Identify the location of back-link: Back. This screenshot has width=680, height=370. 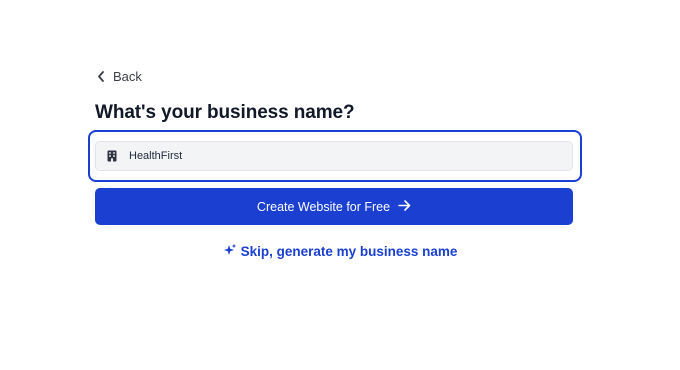
(119, 76).